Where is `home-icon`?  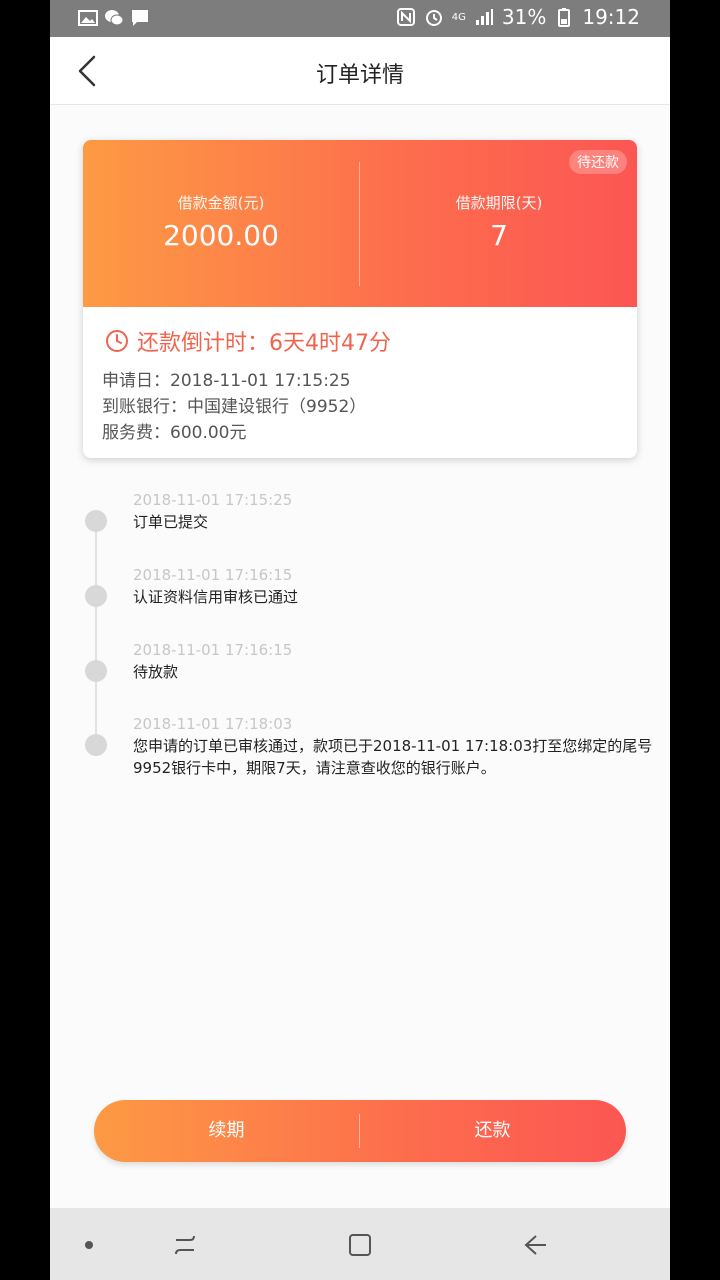 home-icon is located at coordinates (360, 1245).